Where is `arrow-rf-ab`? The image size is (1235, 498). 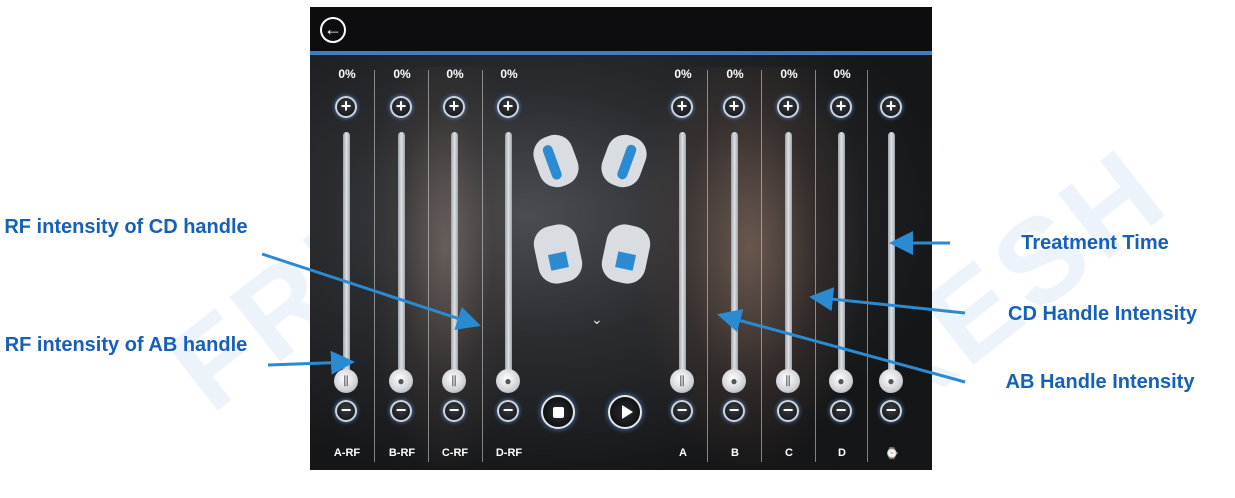 arrow-rf-ab is located at coordinates (311, 362).